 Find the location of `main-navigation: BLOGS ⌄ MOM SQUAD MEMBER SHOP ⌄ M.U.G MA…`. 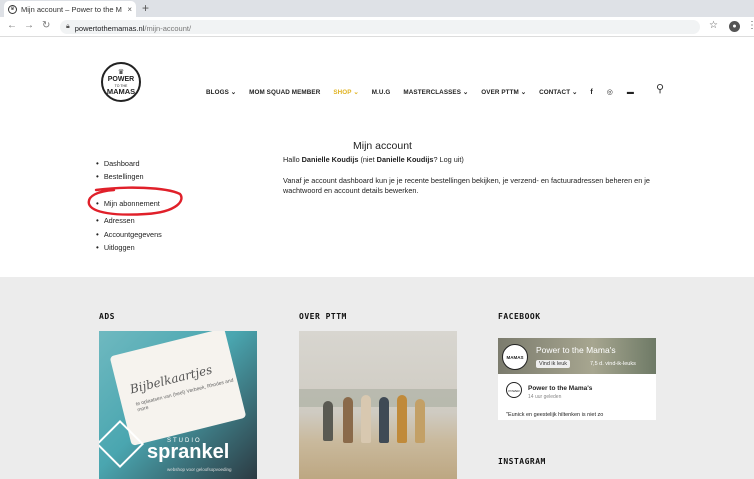

main-navigation: BLOGS ⌄ MOM SQUAD MEMBER SHOP ⌄ M.U.G MA… is located at coordinates (427, 92).